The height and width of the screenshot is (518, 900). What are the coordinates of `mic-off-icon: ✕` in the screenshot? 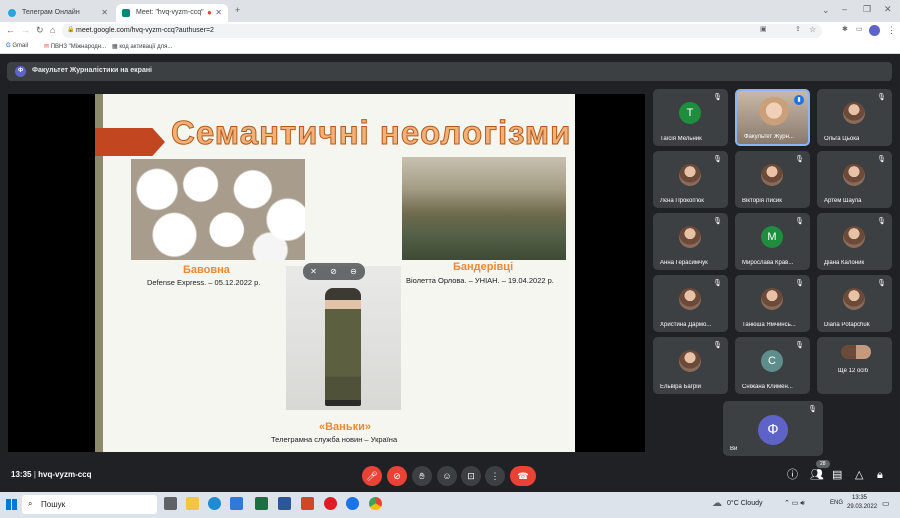 It's located at (313, 271).